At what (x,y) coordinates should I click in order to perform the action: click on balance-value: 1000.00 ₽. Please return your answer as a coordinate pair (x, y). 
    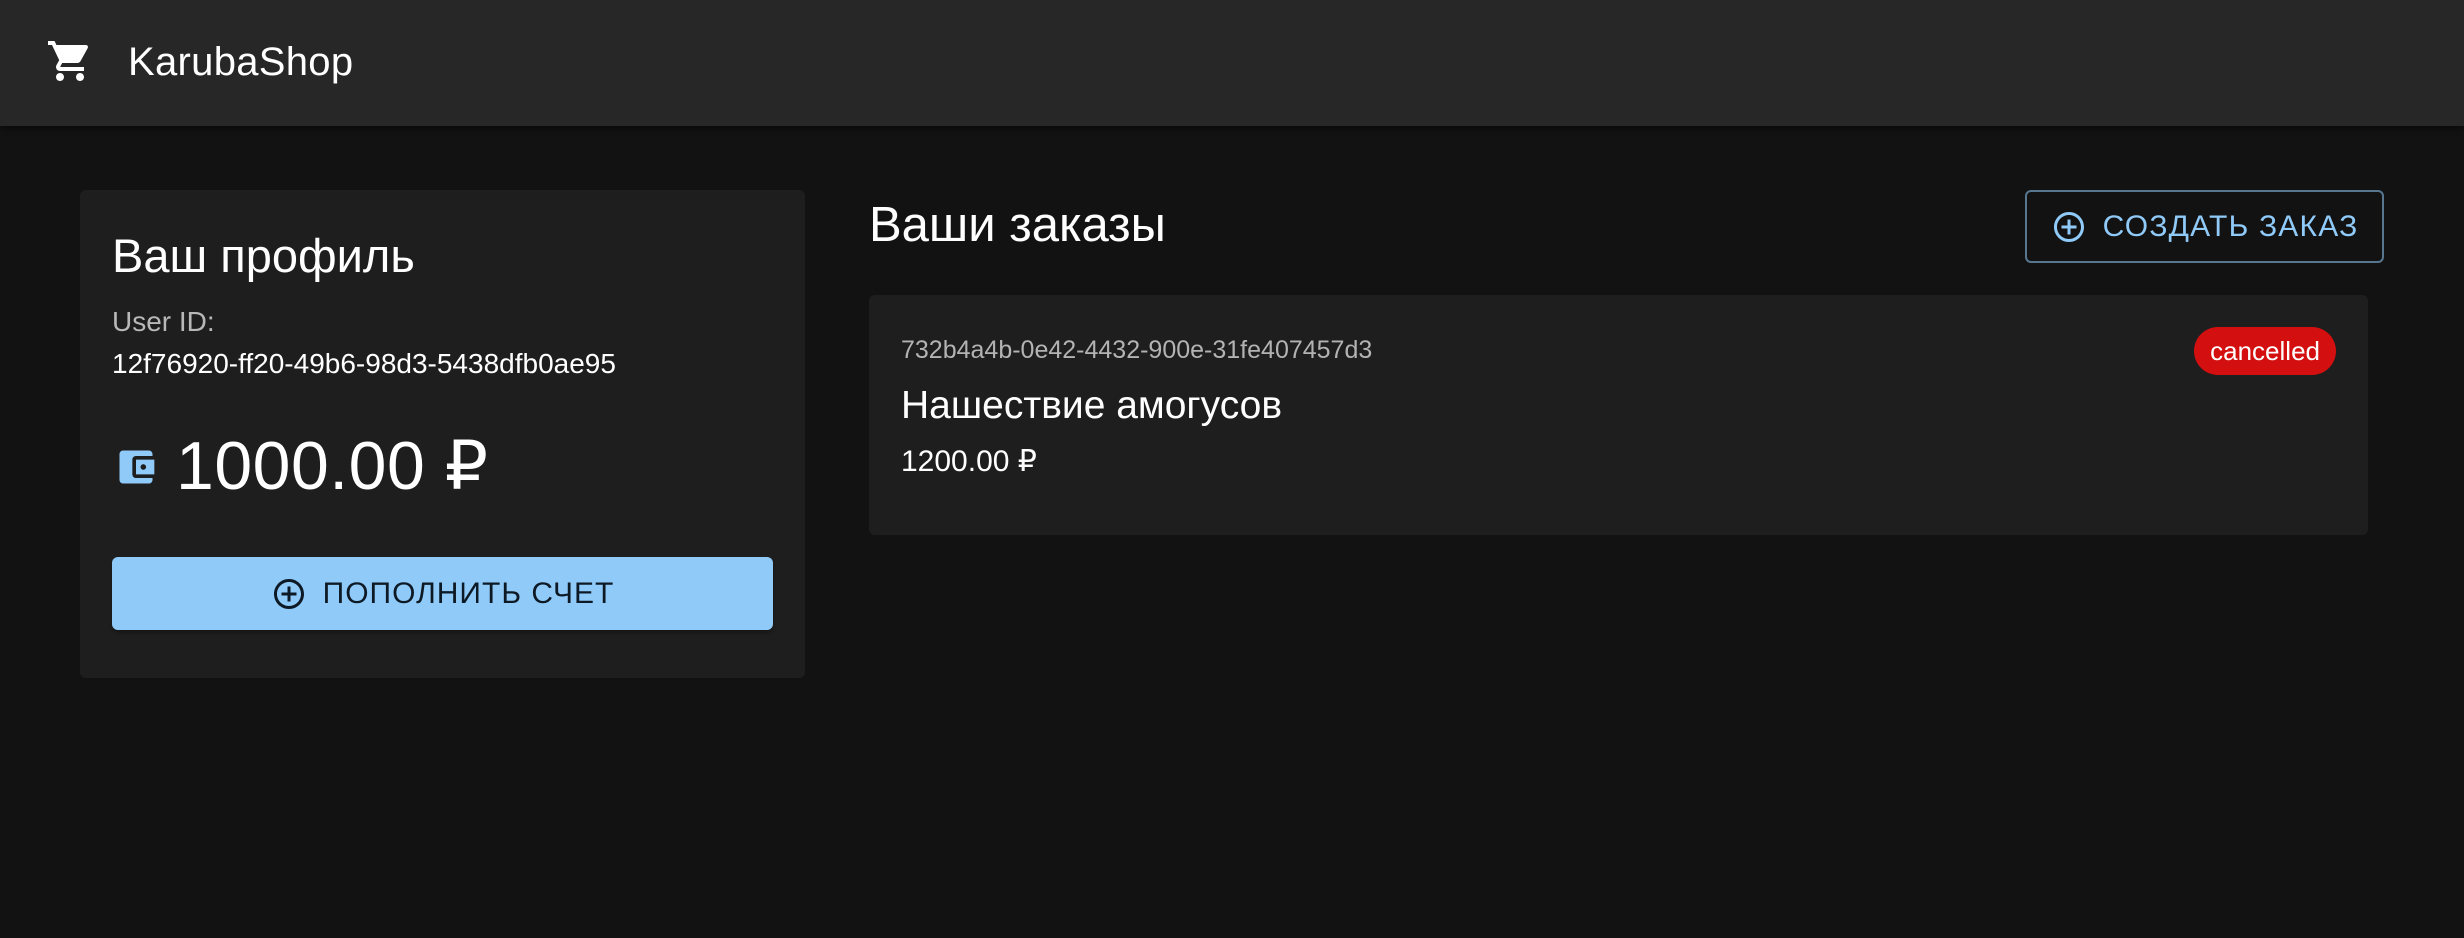
    Looking at the image, I should click on (332, 466).